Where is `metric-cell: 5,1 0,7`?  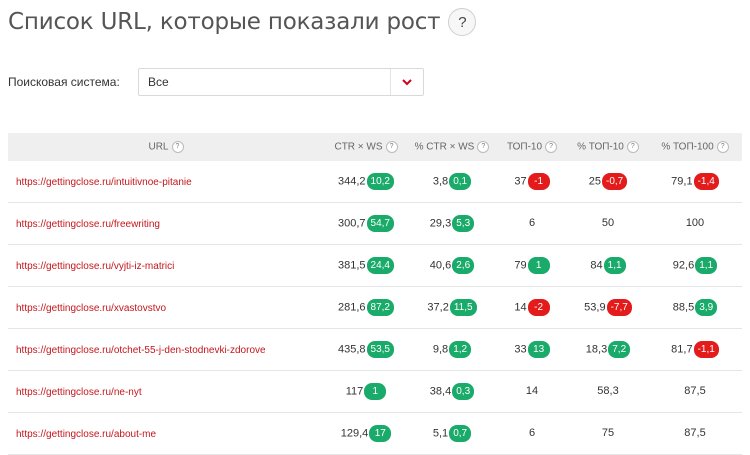 metric-cell: 5,1 0,7 is located at coordinates (452, 433).